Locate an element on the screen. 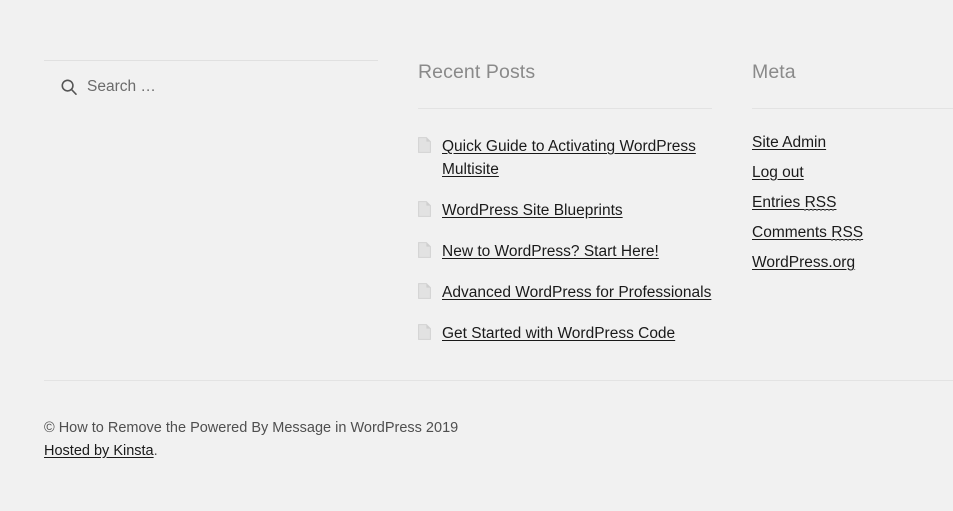 The image size is (953, 511). footer-period: . is located at coordinates (155, 451).